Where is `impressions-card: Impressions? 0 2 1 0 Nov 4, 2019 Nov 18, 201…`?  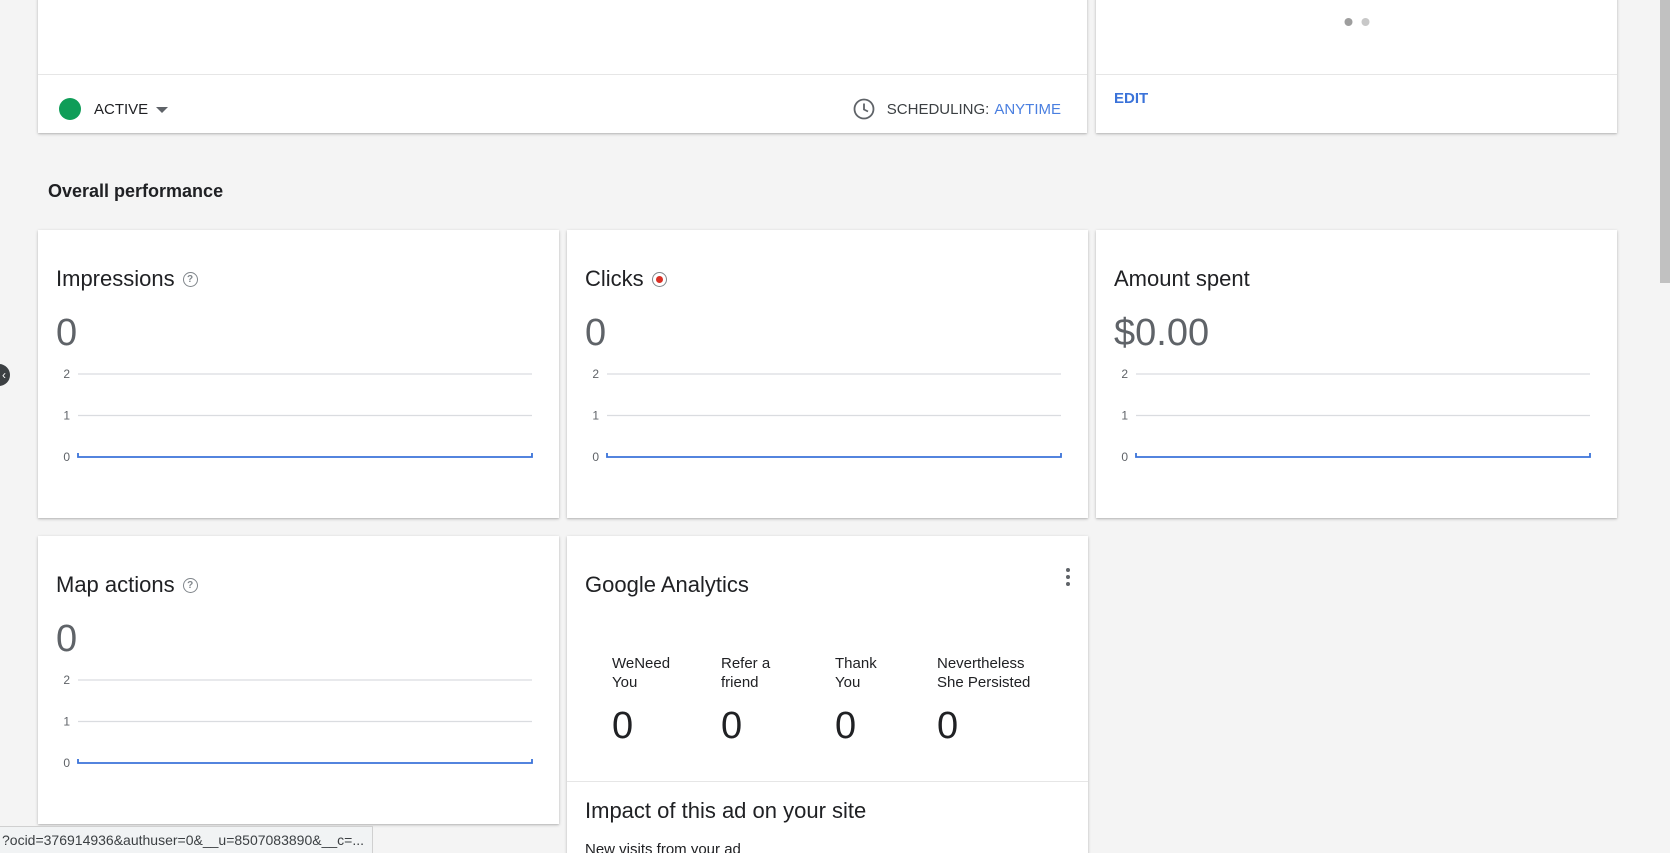
impressions-card: Impressions? 0 2 1 0 Nov 4, 2019 Nov 18, 201… is located at coordinates (298, 374).